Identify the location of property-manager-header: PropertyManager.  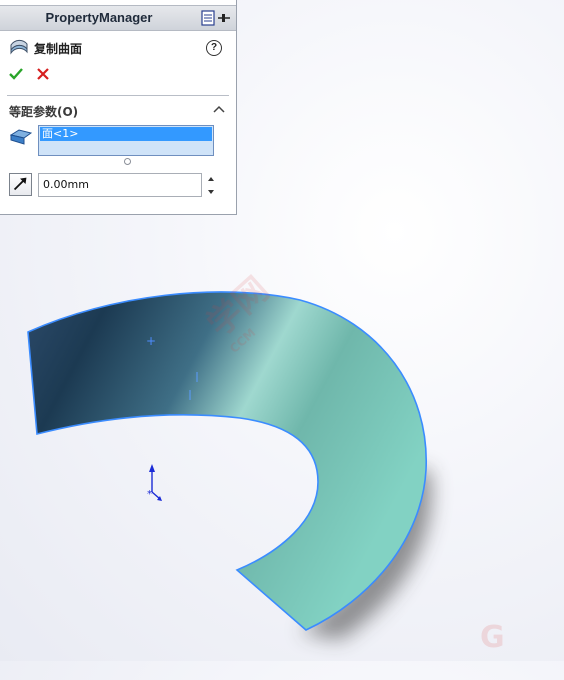
(118, 18).